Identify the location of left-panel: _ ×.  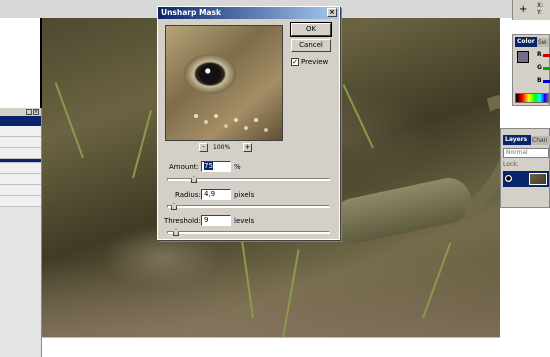
(21, 232).